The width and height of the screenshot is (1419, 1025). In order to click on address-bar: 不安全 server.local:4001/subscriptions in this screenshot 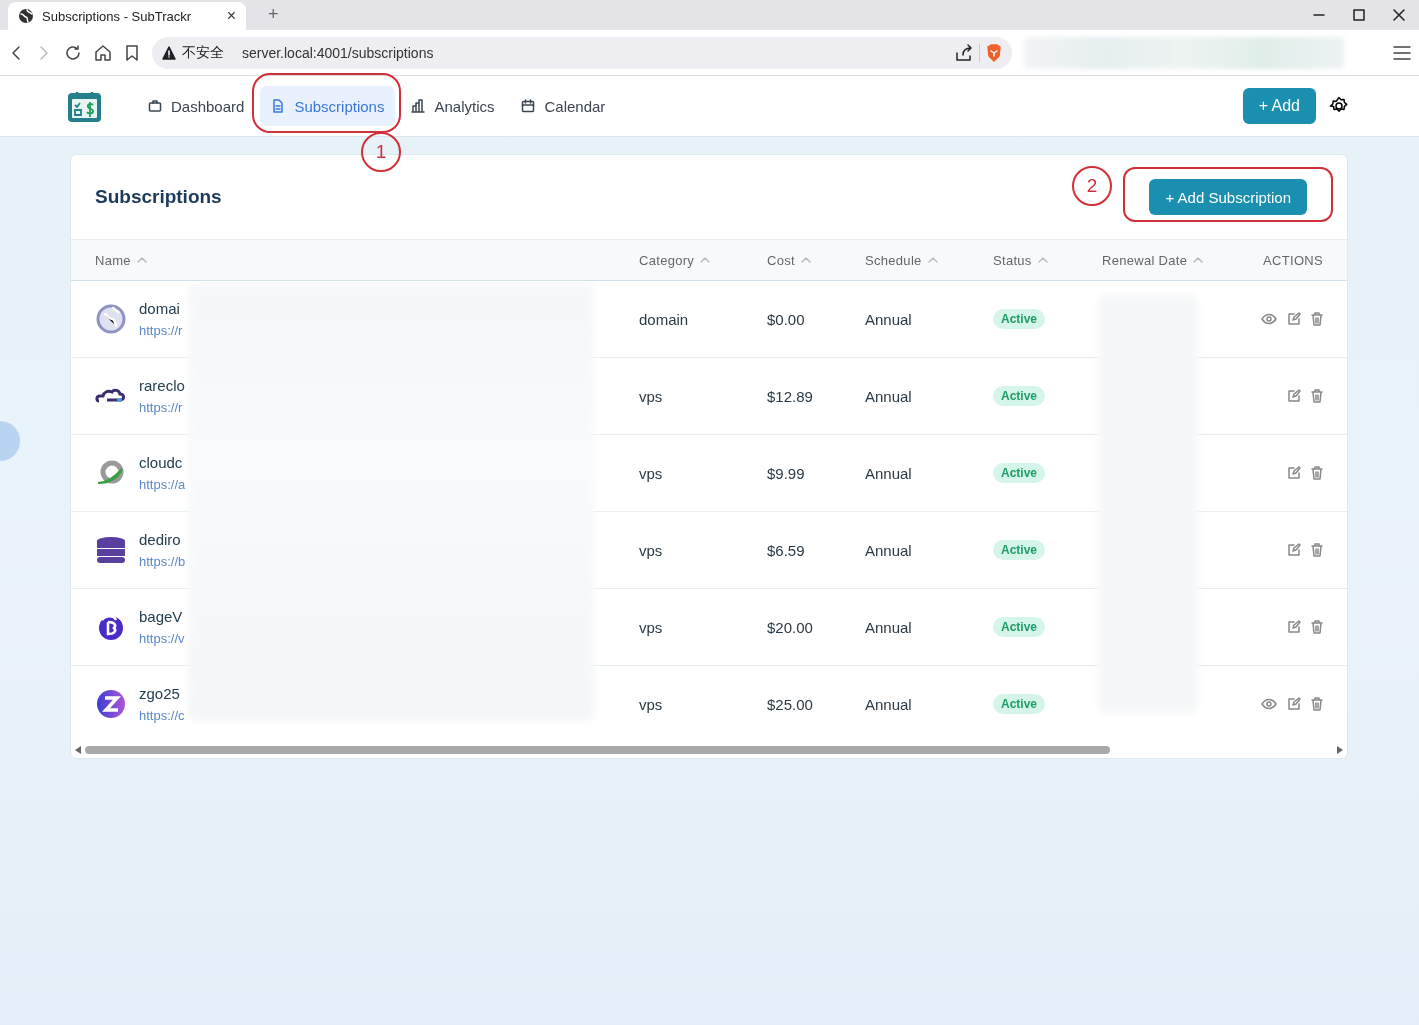, I will do `click(582, 52)`.